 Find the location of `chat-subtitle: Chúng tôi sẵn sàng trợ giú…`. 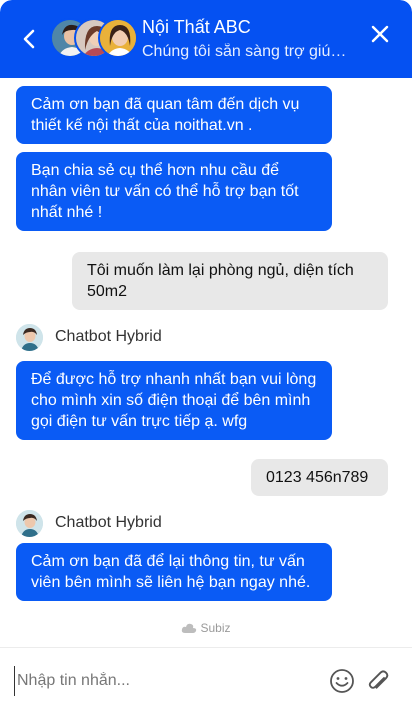

chat-subtitle: Chúng tôi sẵn sàng trợ giú… is located at coordinates (244, 51).